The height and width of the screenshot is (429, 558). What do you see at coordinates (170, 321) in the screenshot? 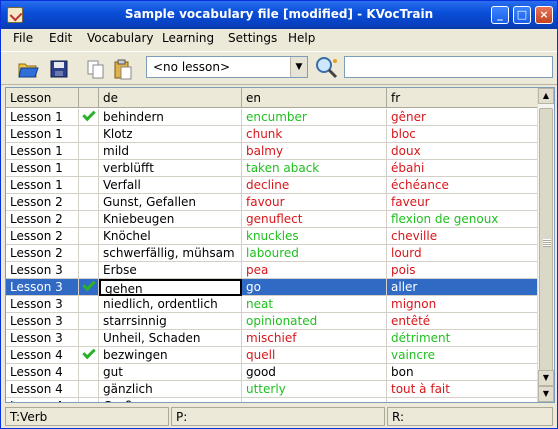
I see `cell-de: starrsinnig` at bounding box center [170, 321].